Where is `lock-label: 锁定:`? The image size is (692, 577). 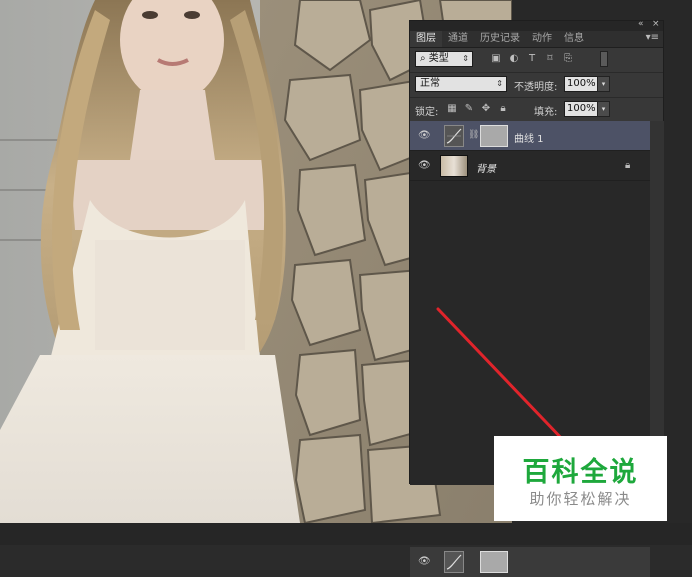
lock-label: 锁定: is located at coordinates (427, 112).